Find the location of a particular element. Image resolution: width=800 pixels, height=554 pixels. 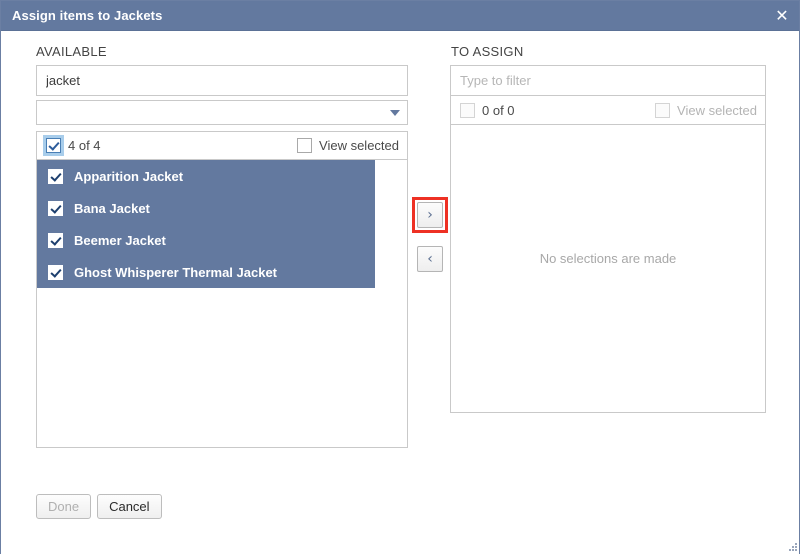

list-item: Apparition Jacket is located at coordinates (206, 176).